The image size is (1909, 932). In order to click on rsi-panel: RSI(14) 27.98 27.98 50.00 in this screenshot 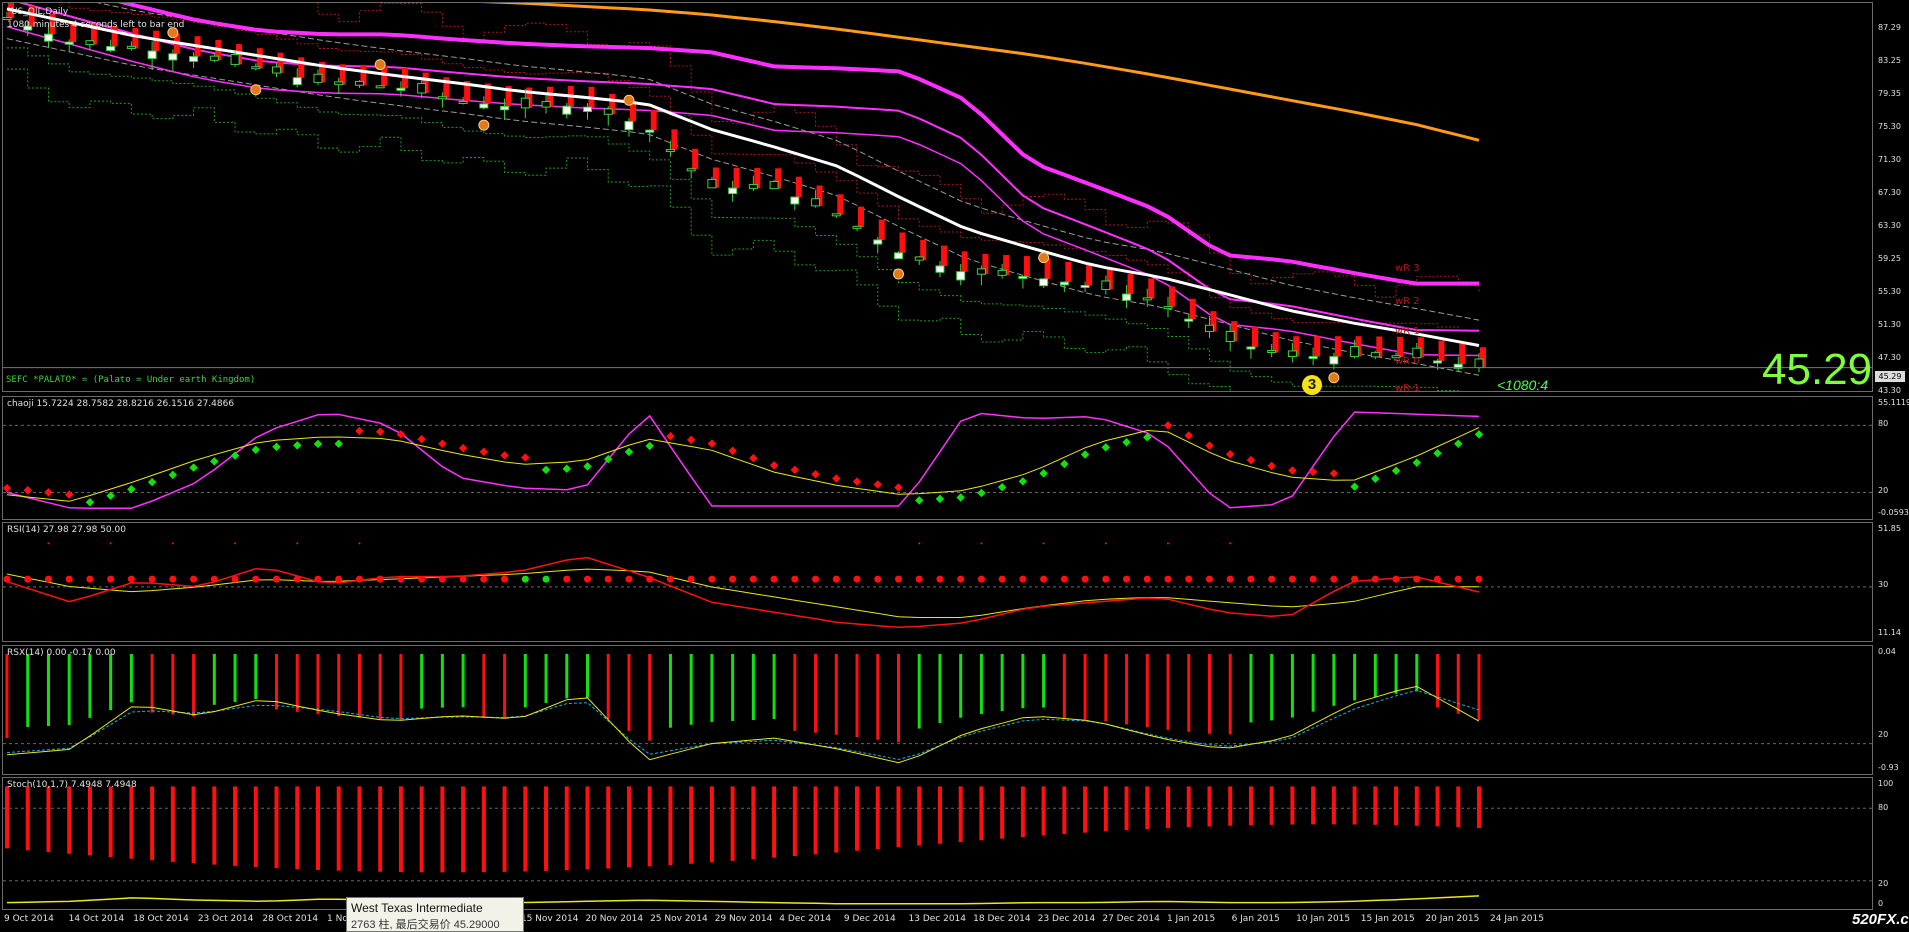, I will do `click(937, 582)`.